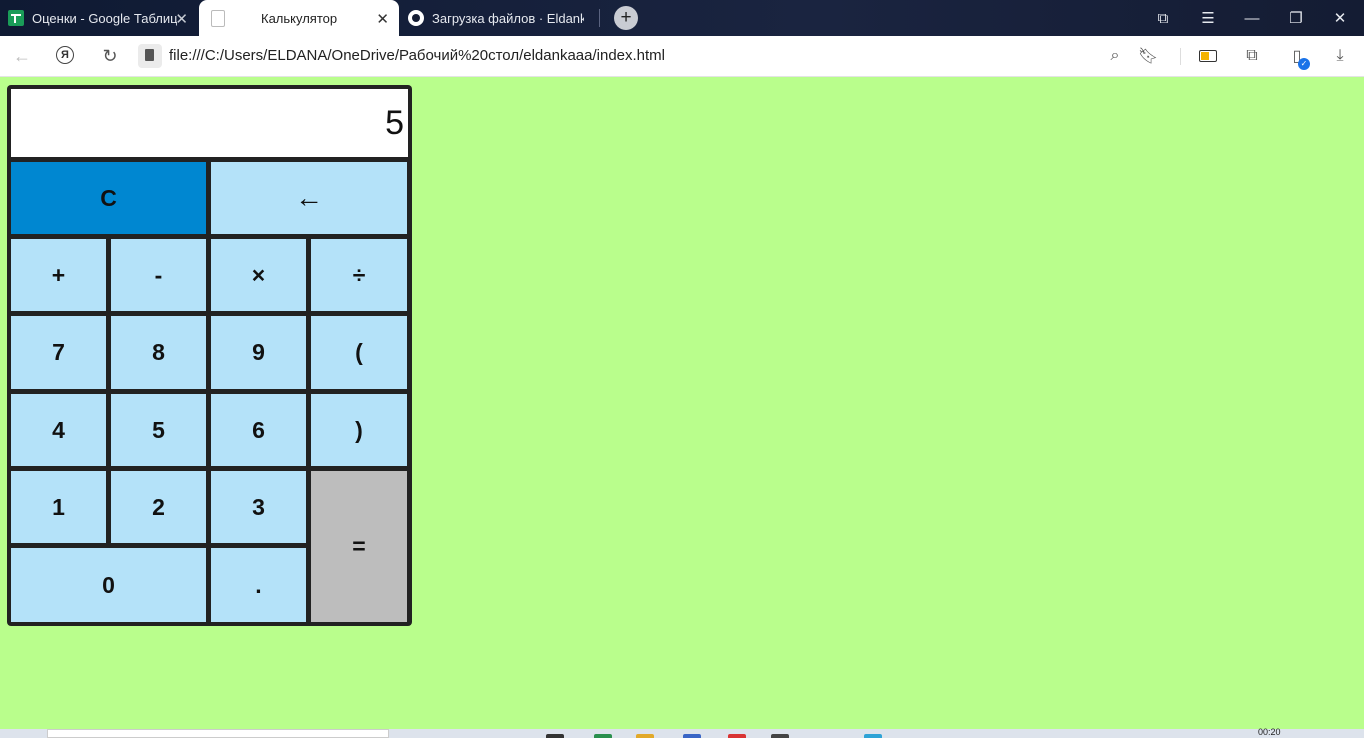 This screenshot has width=1364, height=738. I want to click on tab-calculator: Калькулятор ✕, so click(299, 18).